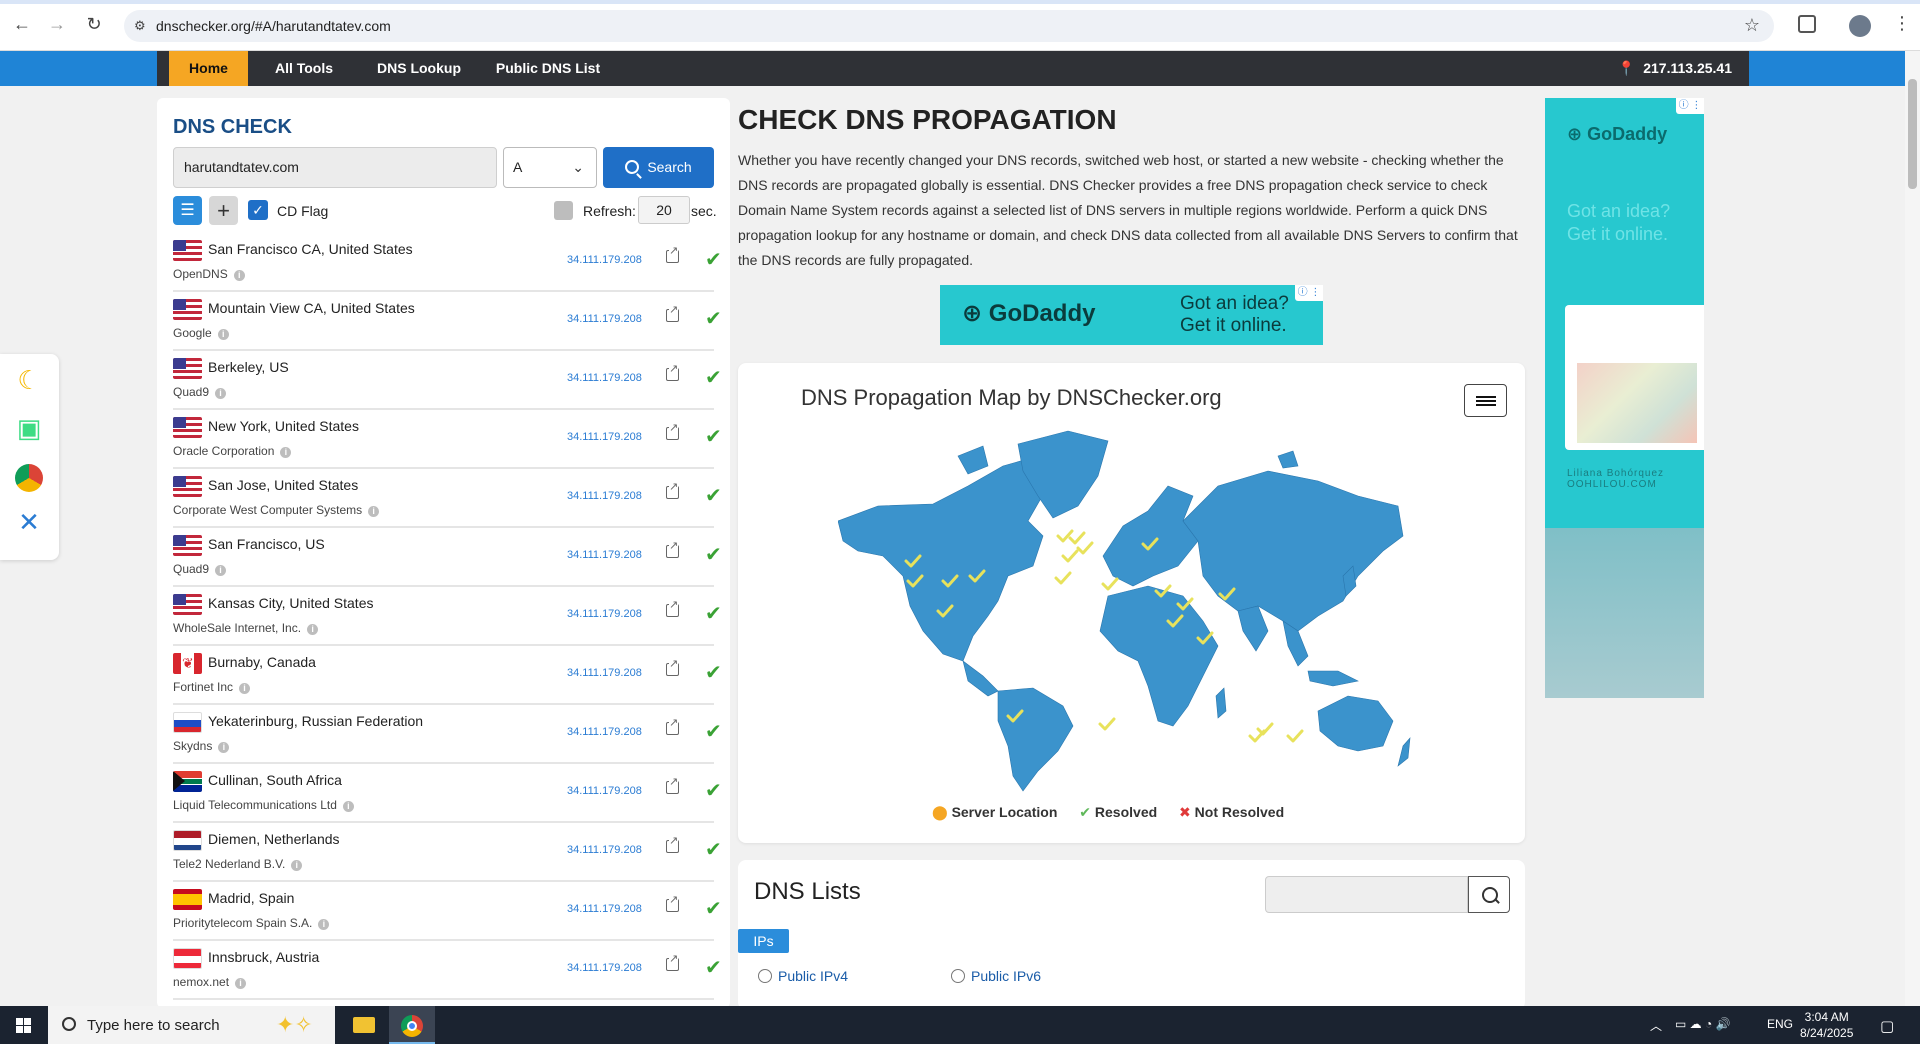  Describe the element at coordinates (1807, 24) in the screenshot. I see `extensions-icon` at that location.